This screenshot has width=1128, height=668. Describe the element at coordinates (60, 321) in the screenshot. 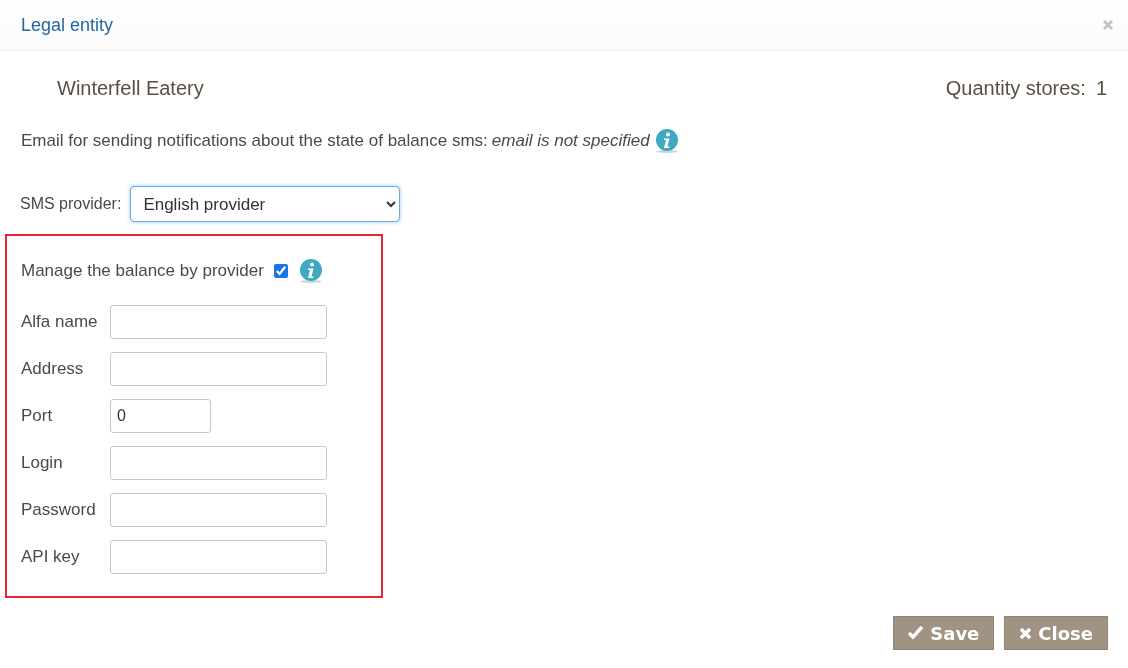

I see `field-label: Alfa name` at that location.